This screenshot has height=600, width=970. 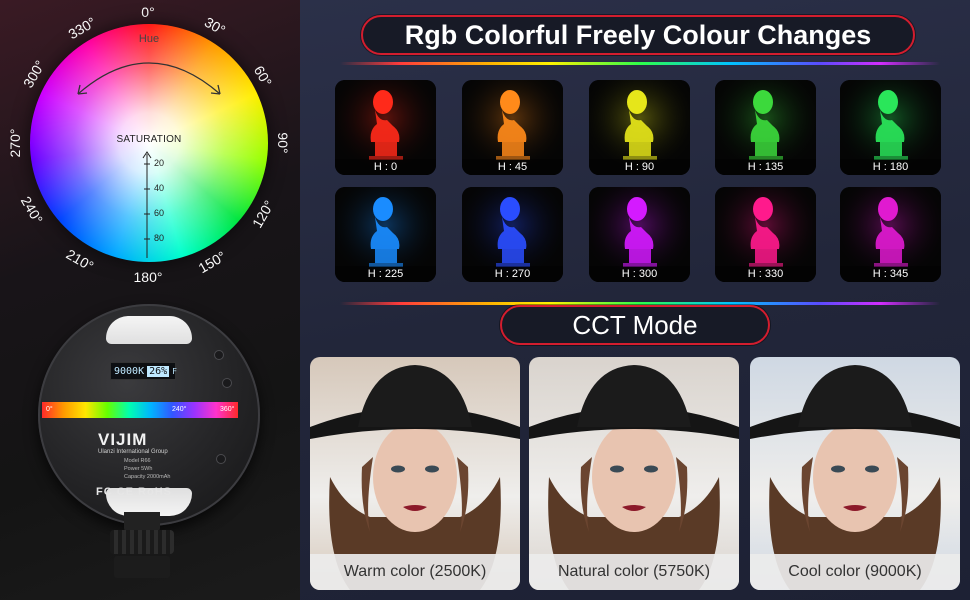 I want to click on hue-caption: H : 270, so click(x=512, y=274).